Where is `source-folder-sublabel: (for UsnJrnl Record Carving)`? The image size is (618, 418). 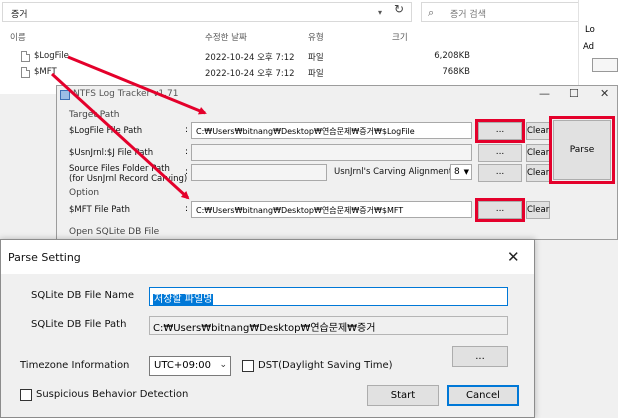
source-folder-sublabel: (for UsnJrnl Record Carving) is located at coordinates (128, 179).